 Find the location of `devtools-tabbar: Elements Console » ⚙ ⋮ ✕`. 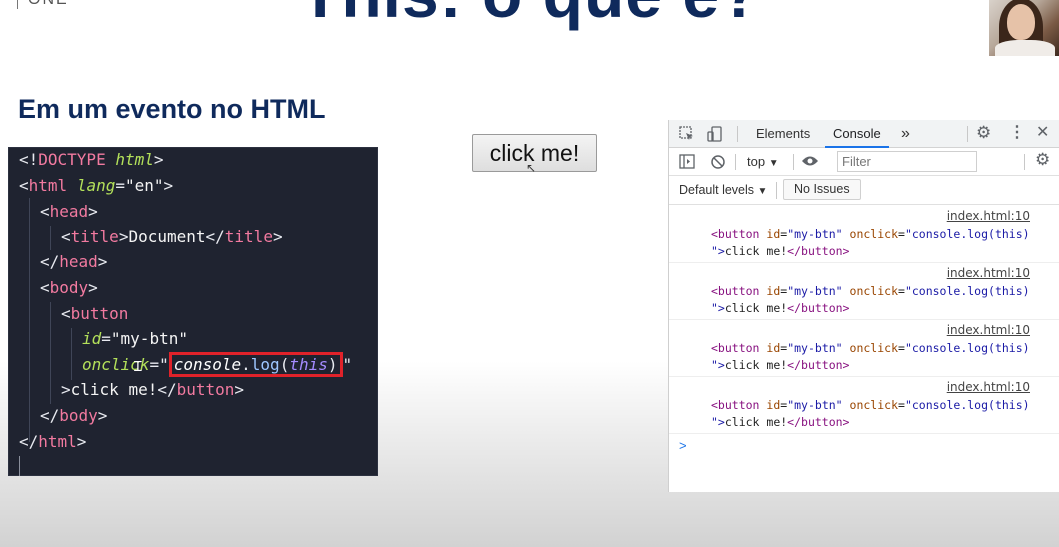

devtools-tabbar: Elements Console » ⚙ ⋮ ✕ is located at coordinates (864, 134).